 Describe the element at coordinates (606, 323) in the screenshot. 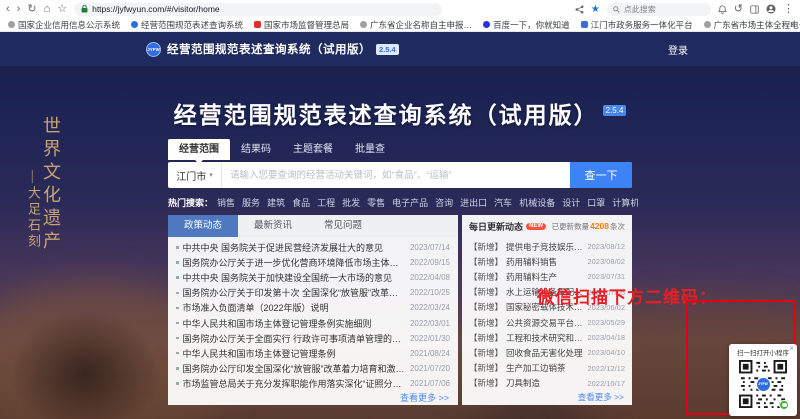

I see `update-date: 2023/05/29` at that location.